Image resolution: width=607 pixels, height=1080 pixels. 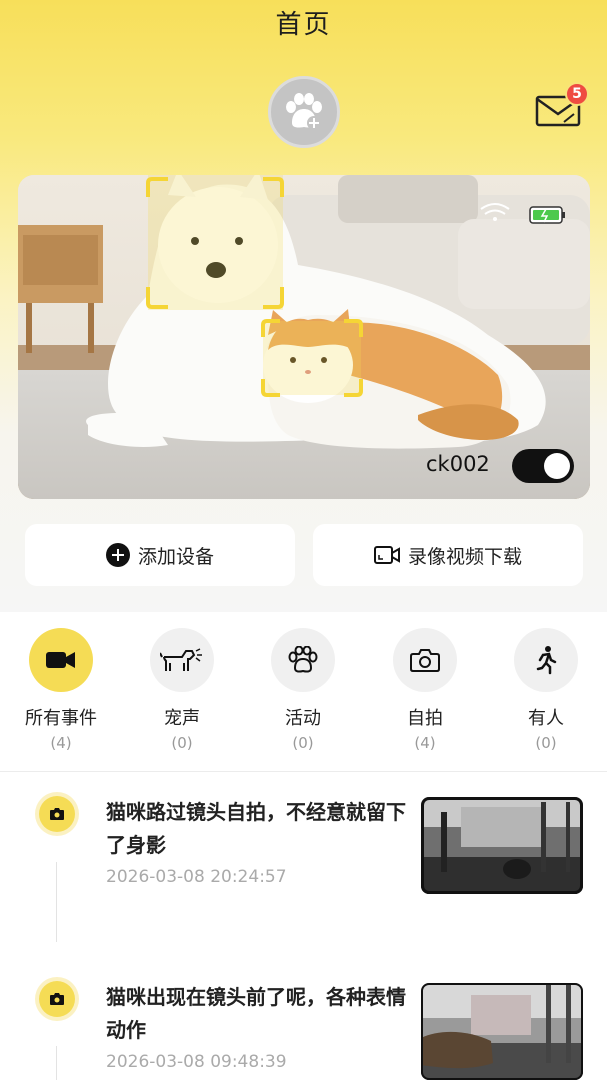 I want to click on filter-label: 有人, so click(x=546, y=718).